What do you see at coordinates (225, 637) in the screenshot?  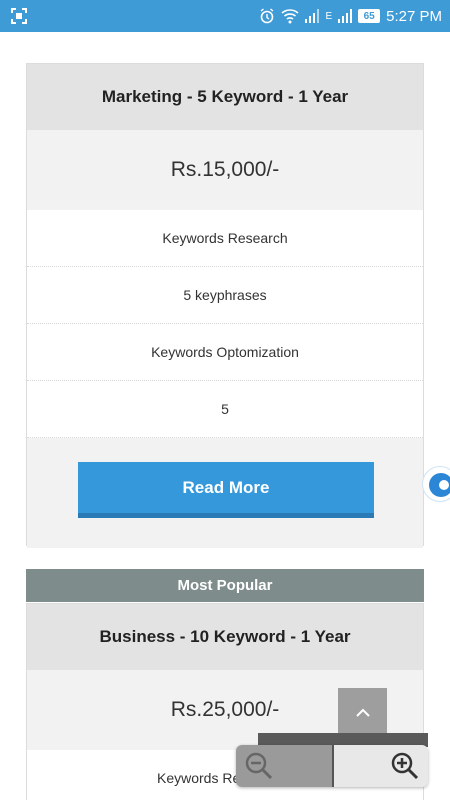 I see `plan-title: Business - 10 Keyword - 1 Year` at bounding box center [225, 637].